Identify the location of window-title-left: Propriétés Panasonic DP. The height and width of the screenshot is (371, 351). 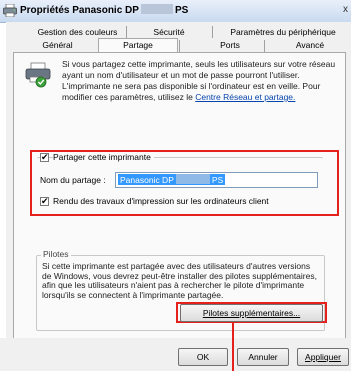
(79, 10).